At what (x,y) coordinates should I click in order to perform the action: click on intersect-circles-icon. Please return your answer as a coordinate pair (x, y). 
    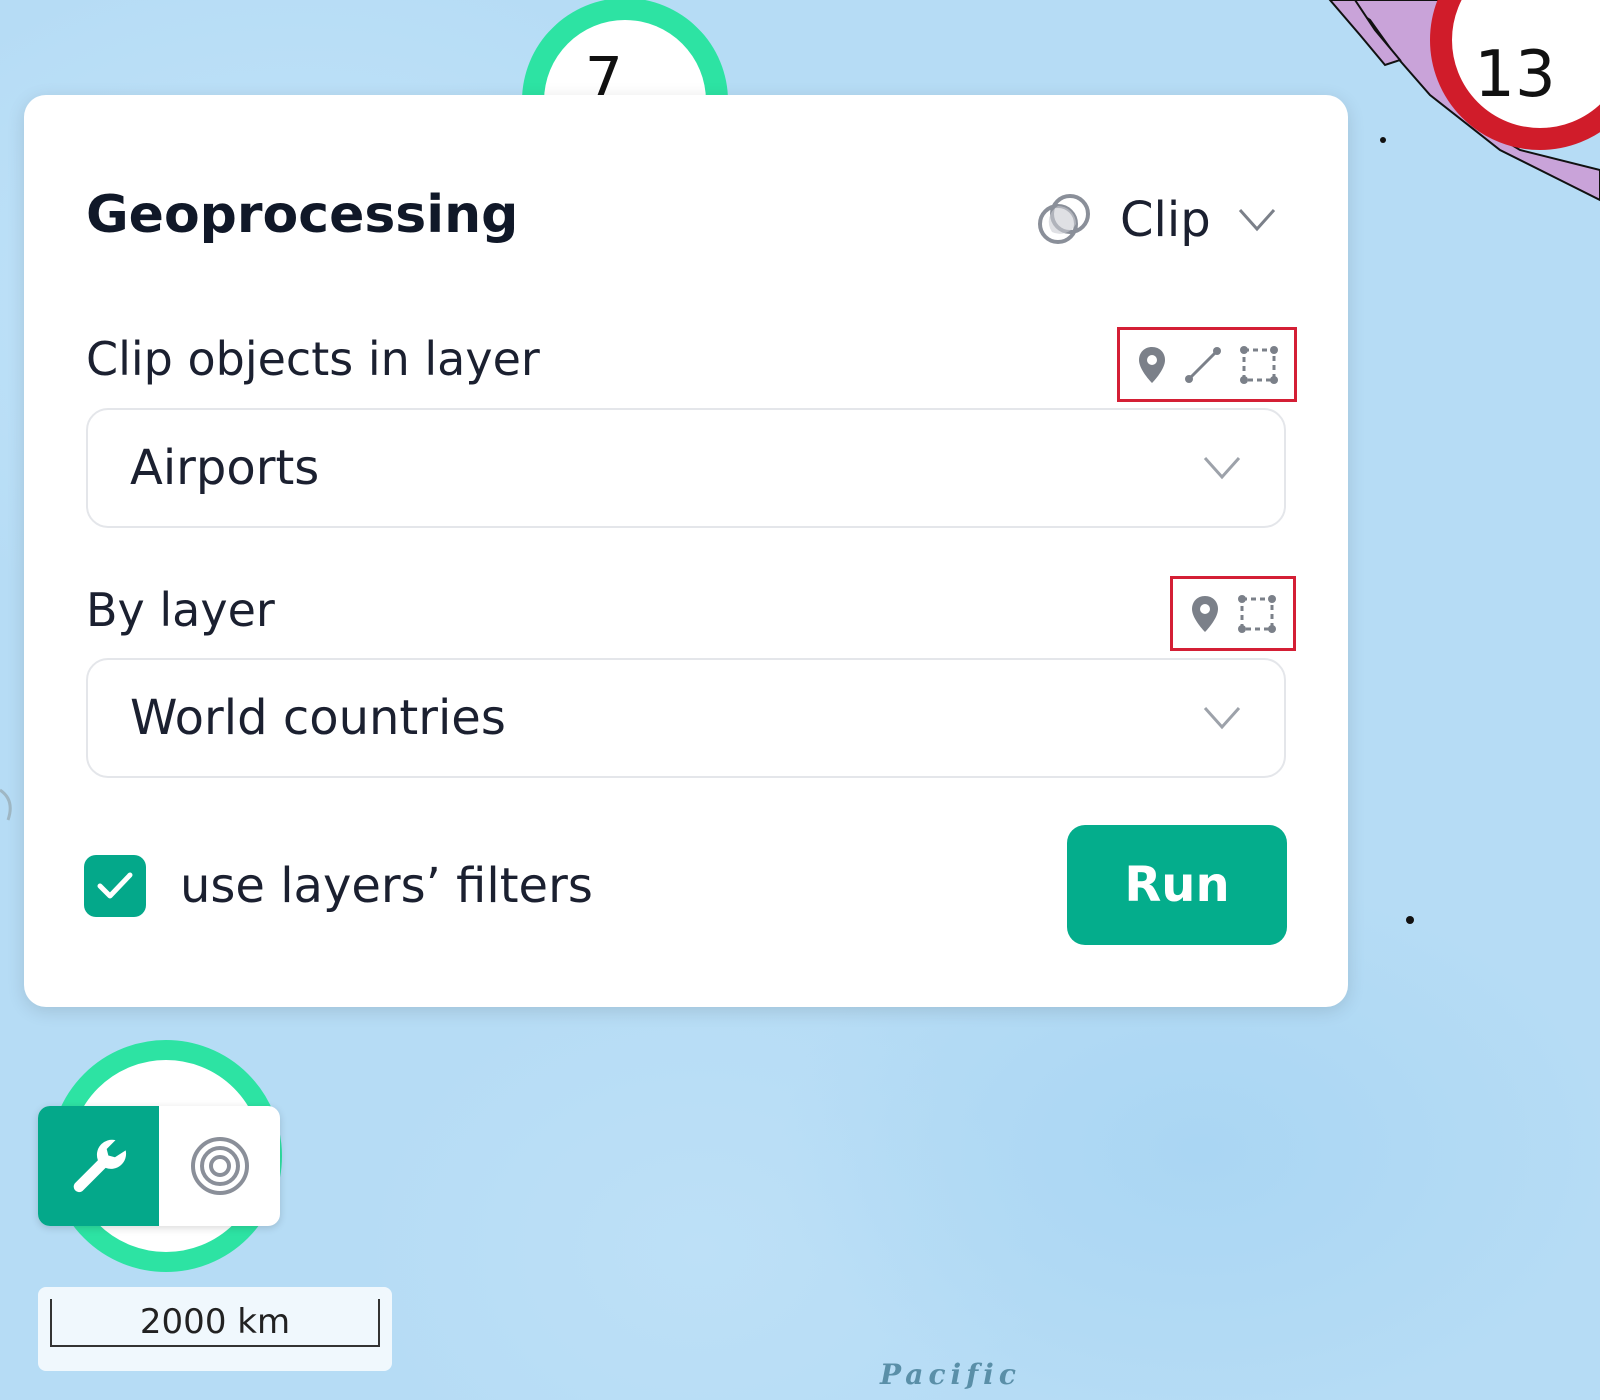
    Looking at the image, I should click on (1064, 219).